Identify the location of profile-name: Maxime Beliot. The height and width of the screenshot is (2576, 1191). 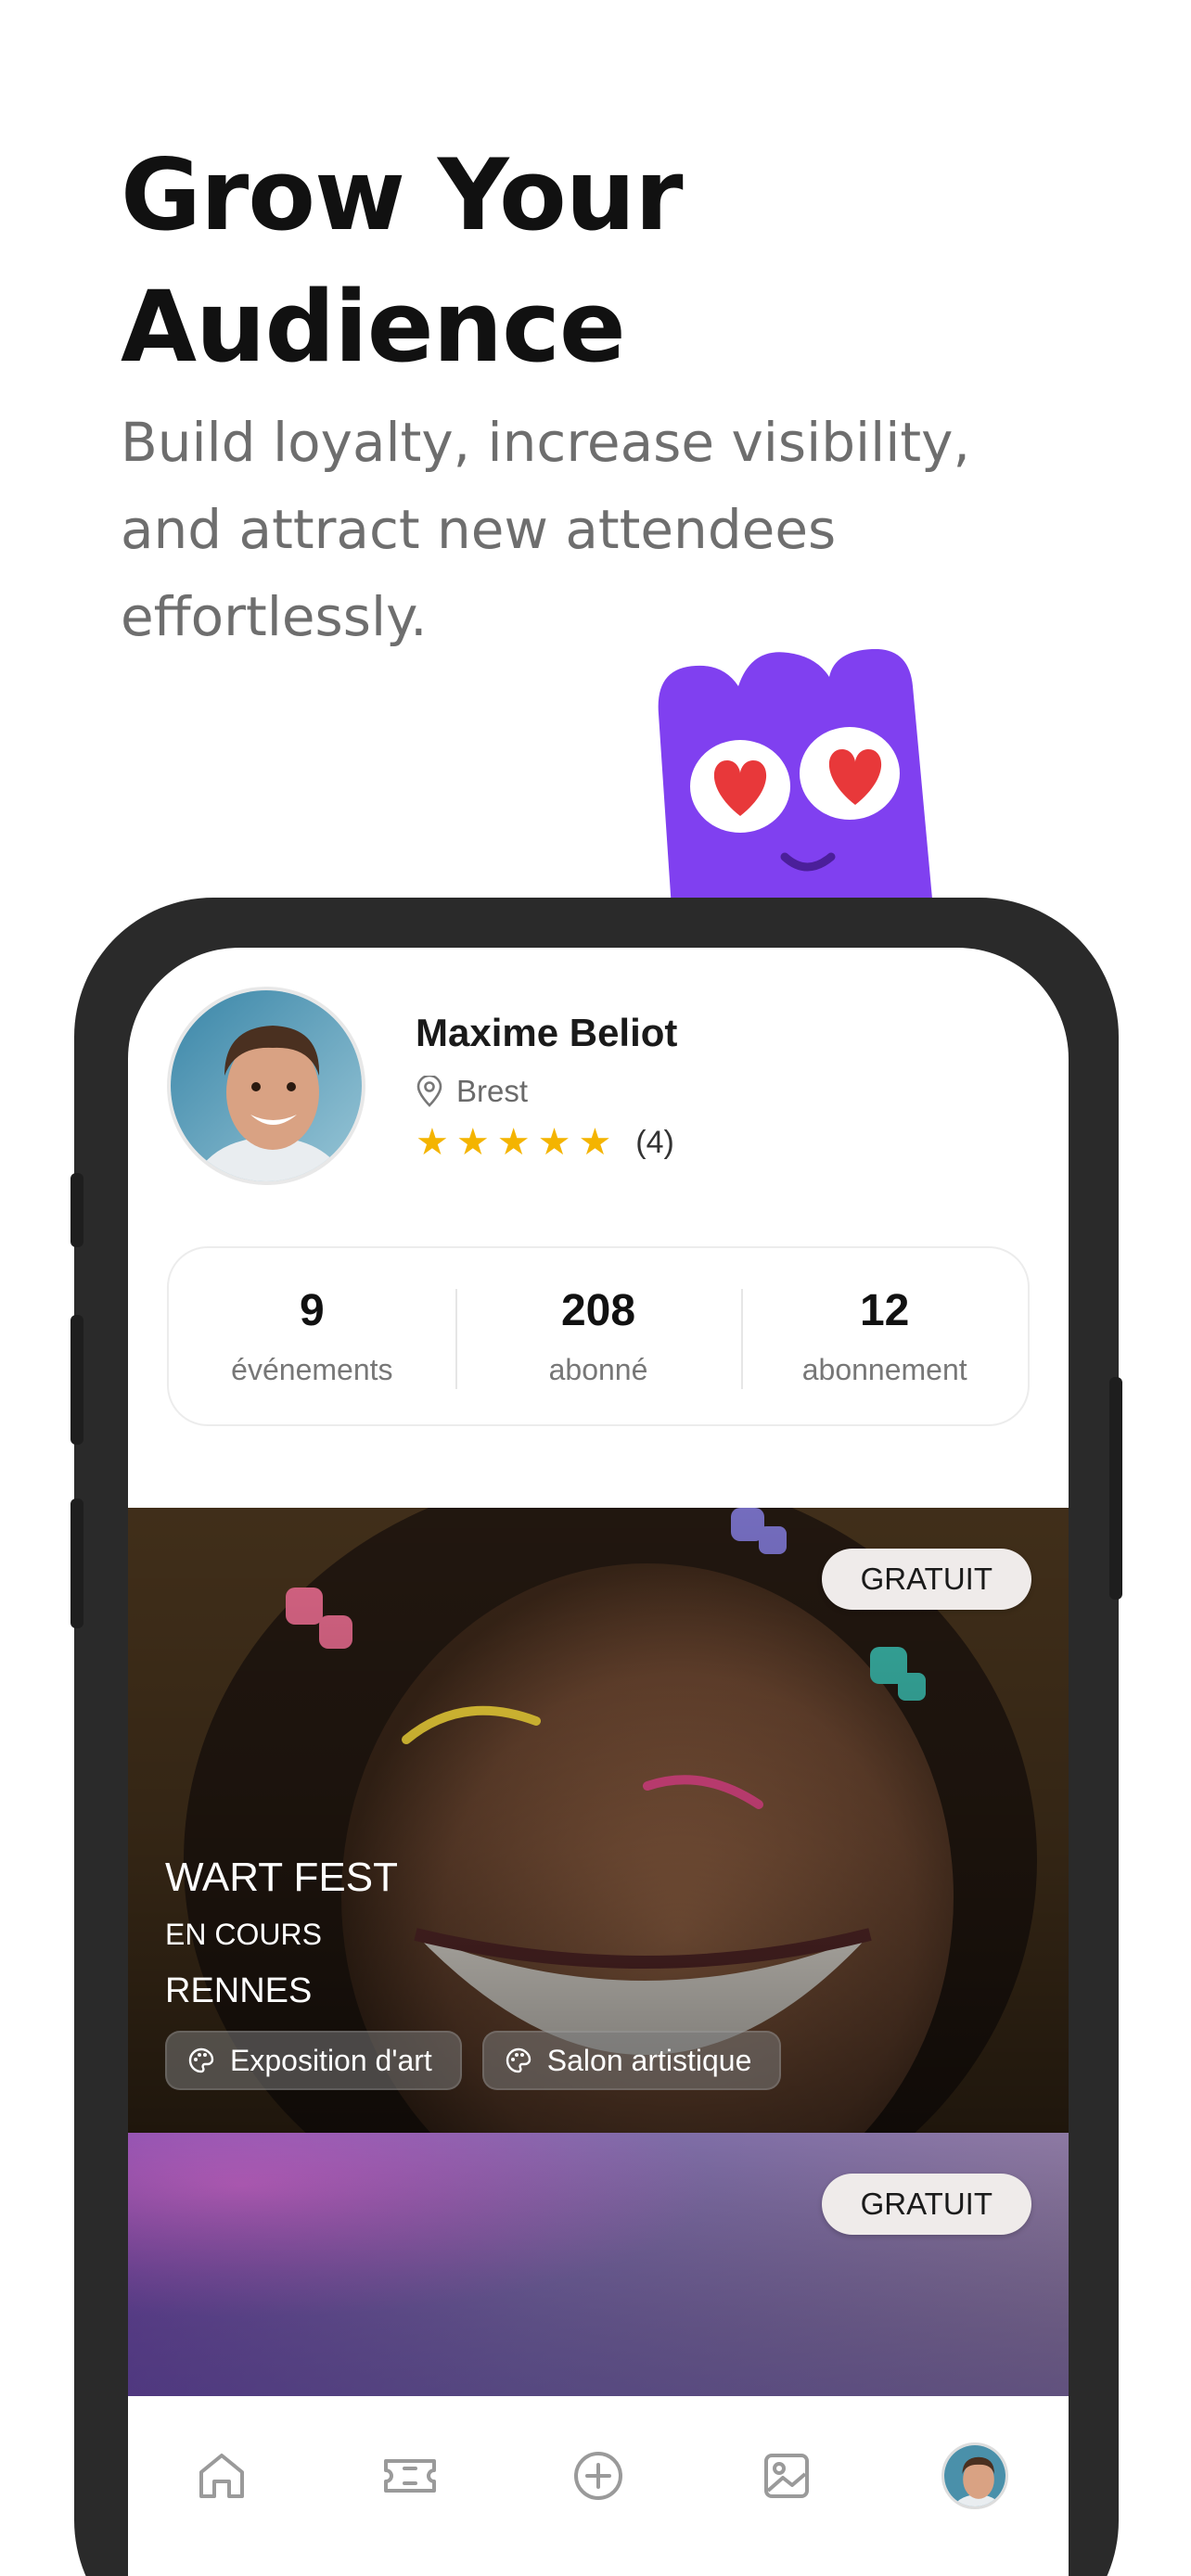
(547, 1032).